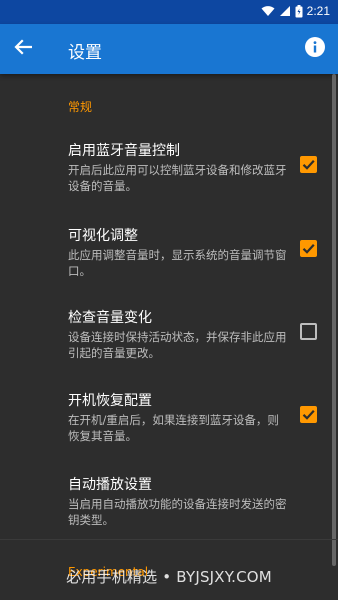 The image size is (338, 600). Describe the element at coordinates (299, 11) in the screenshot. I see `battery-icon` at that location.